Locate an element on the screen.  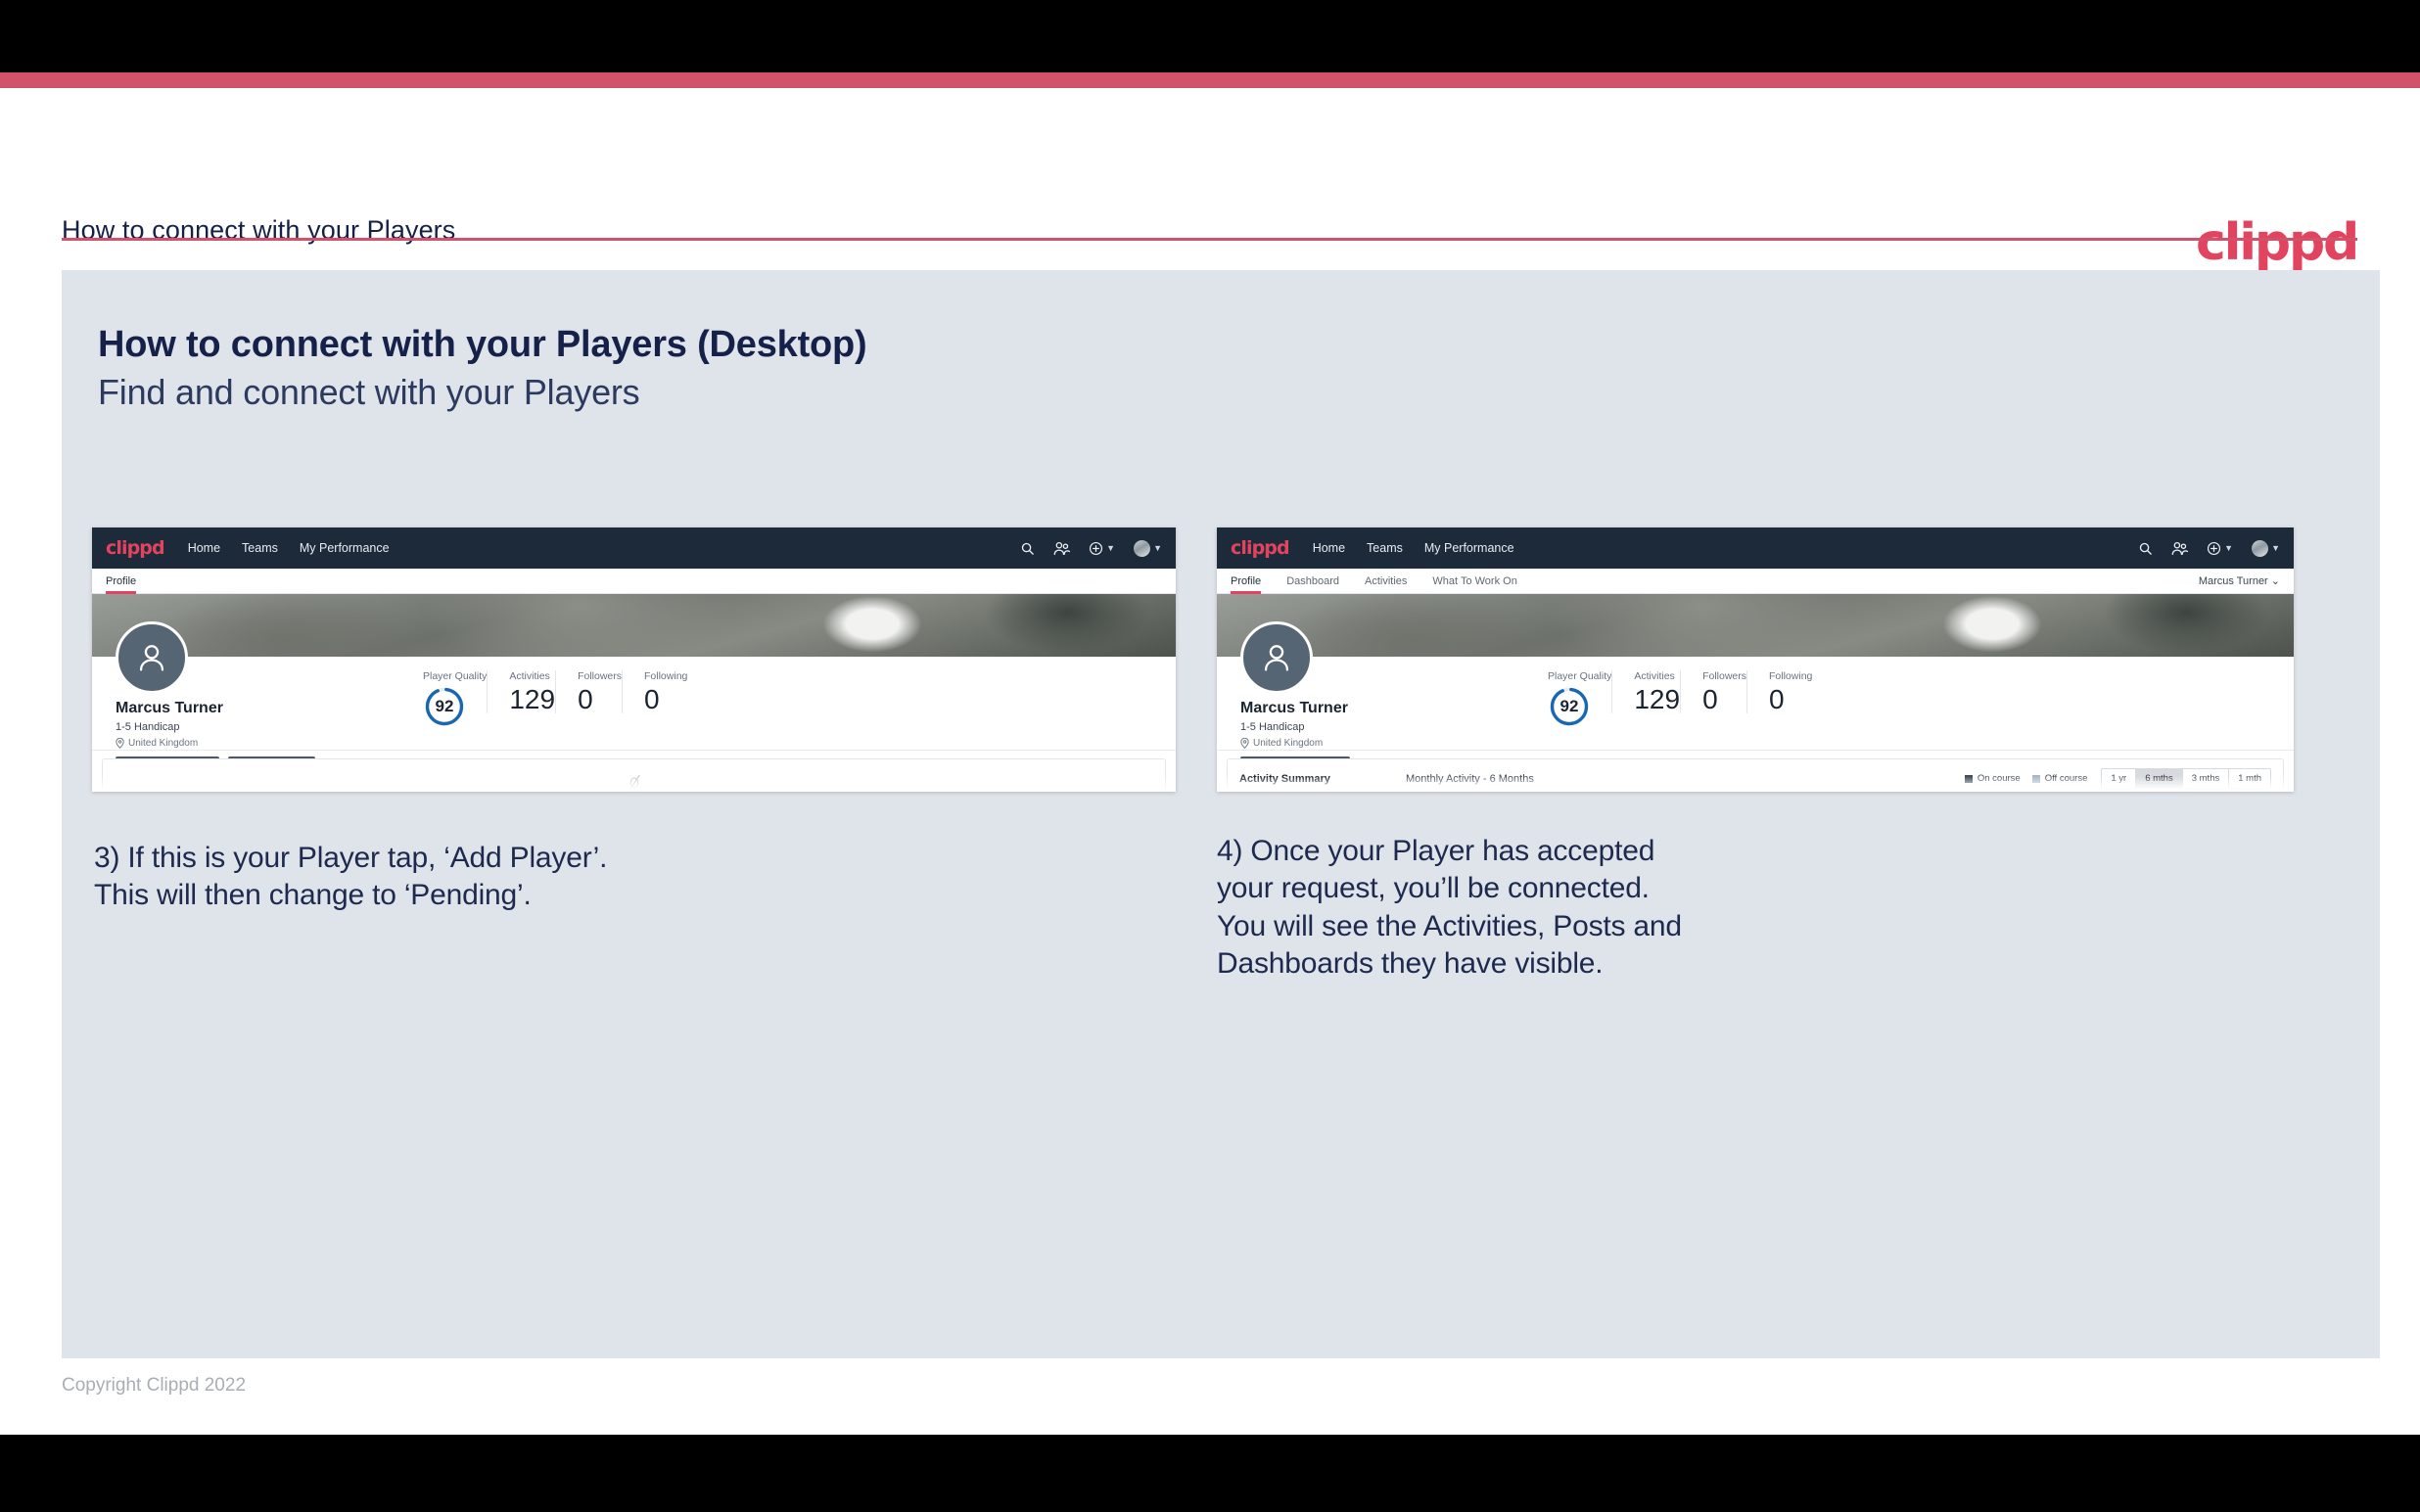
chart-legend: On course Off course is located at coordinates (2026, 778).